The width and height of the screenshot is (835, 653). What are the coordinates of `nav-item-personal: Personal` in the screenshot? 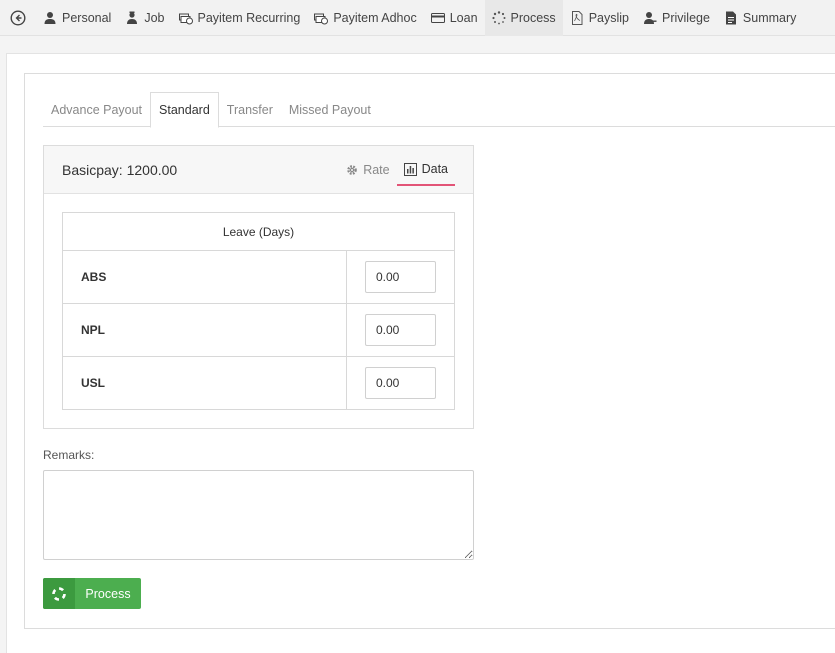 It's located at (77, 18).